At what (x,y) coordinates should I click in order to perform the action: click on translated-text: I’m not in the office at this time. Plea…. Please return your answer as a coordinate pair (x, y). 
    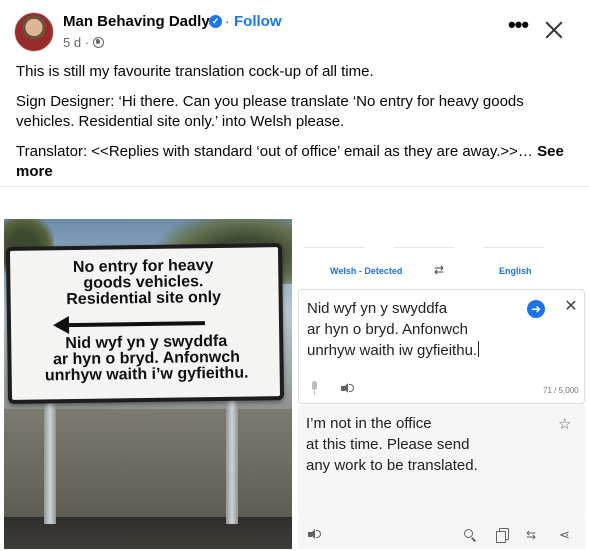
    Looking at the image, I should click on (426, 444).